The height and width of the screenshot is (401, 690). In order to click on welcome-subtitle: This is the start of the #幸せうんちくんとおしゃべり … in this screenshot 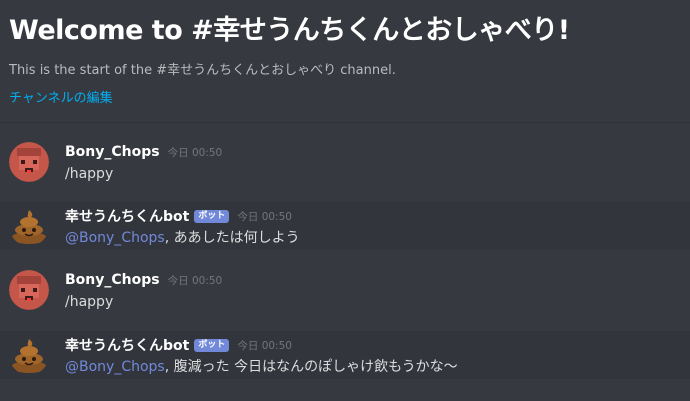, I will do `click(202, 70)`.